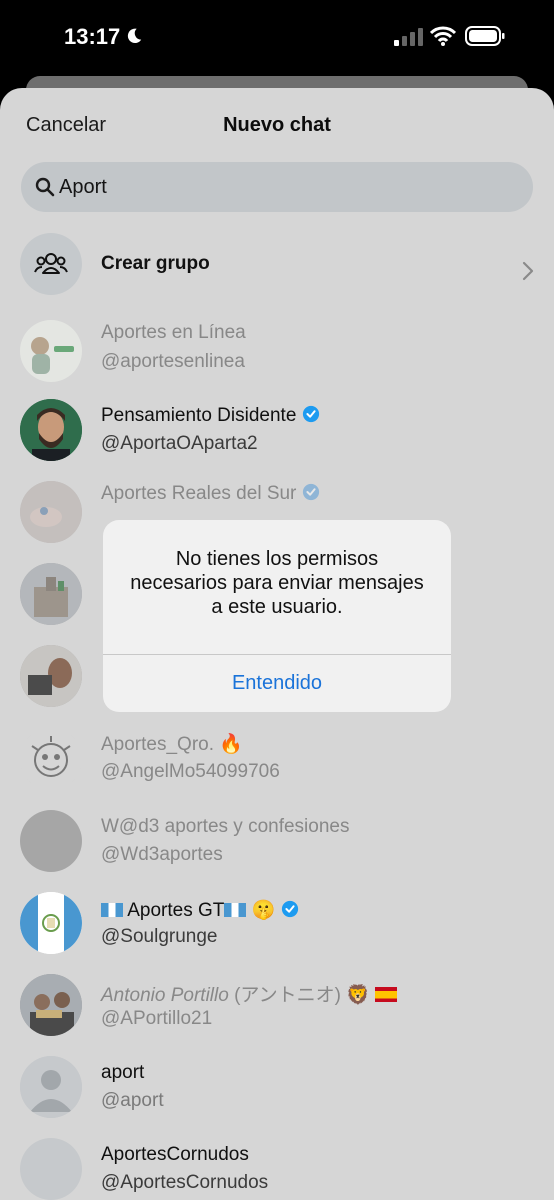  Describe the element at coordinates (386, 994) in the screenshot. I see `spain-flag-icon` at that location.